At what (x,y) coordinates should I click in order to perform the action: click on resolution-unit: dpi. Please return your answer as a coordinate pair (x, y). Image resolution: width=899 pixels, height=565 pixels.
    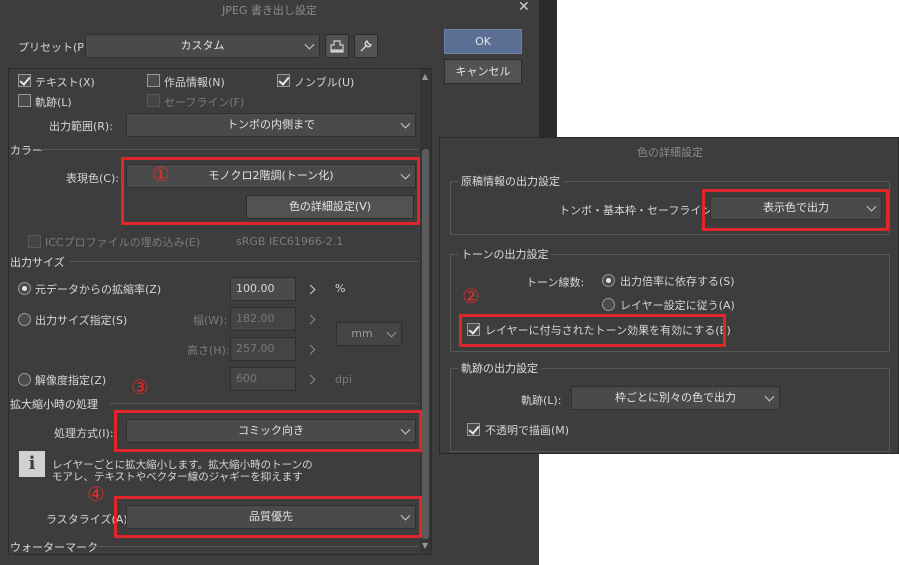
    Looking at the image, I should click on (344, 379).